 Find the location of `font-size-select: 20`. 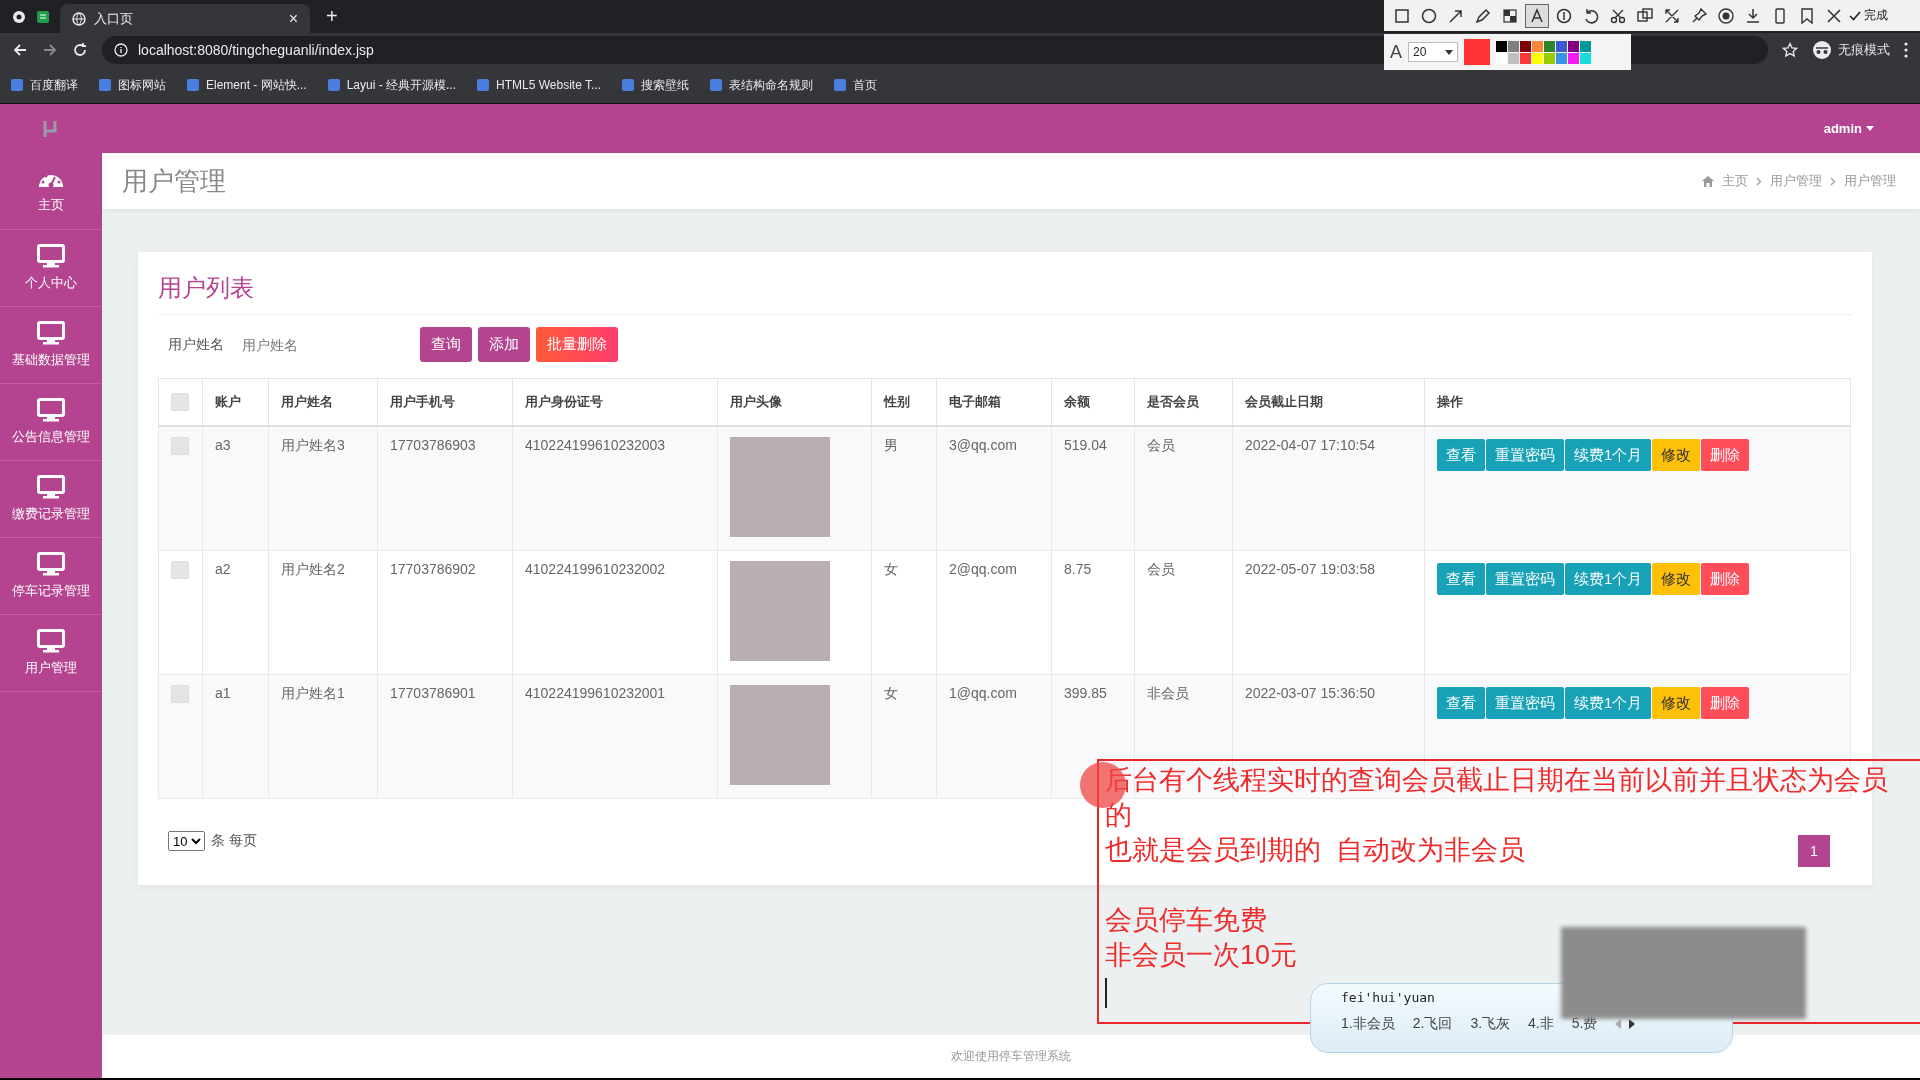

font-size-select: 20 is located at coordinates (1433, 52).